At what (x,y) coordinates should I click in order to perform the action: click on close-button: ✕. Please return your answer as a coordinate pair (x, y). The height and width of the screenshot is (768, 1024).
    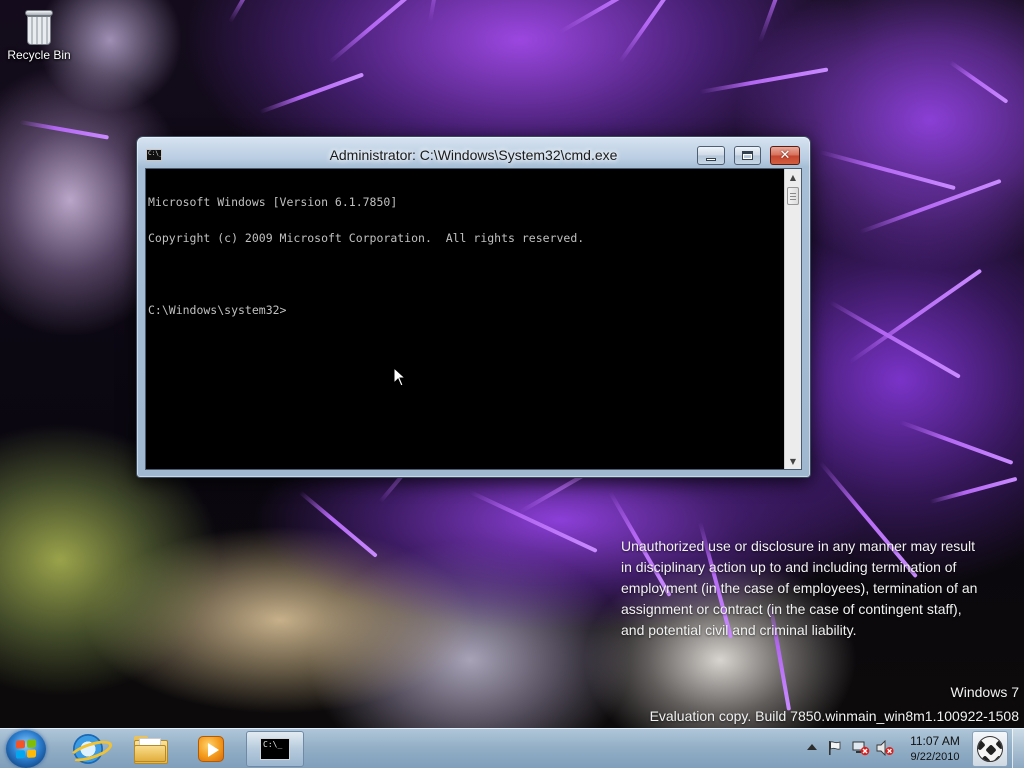
    Looking at the image, I should click on (785, 155).